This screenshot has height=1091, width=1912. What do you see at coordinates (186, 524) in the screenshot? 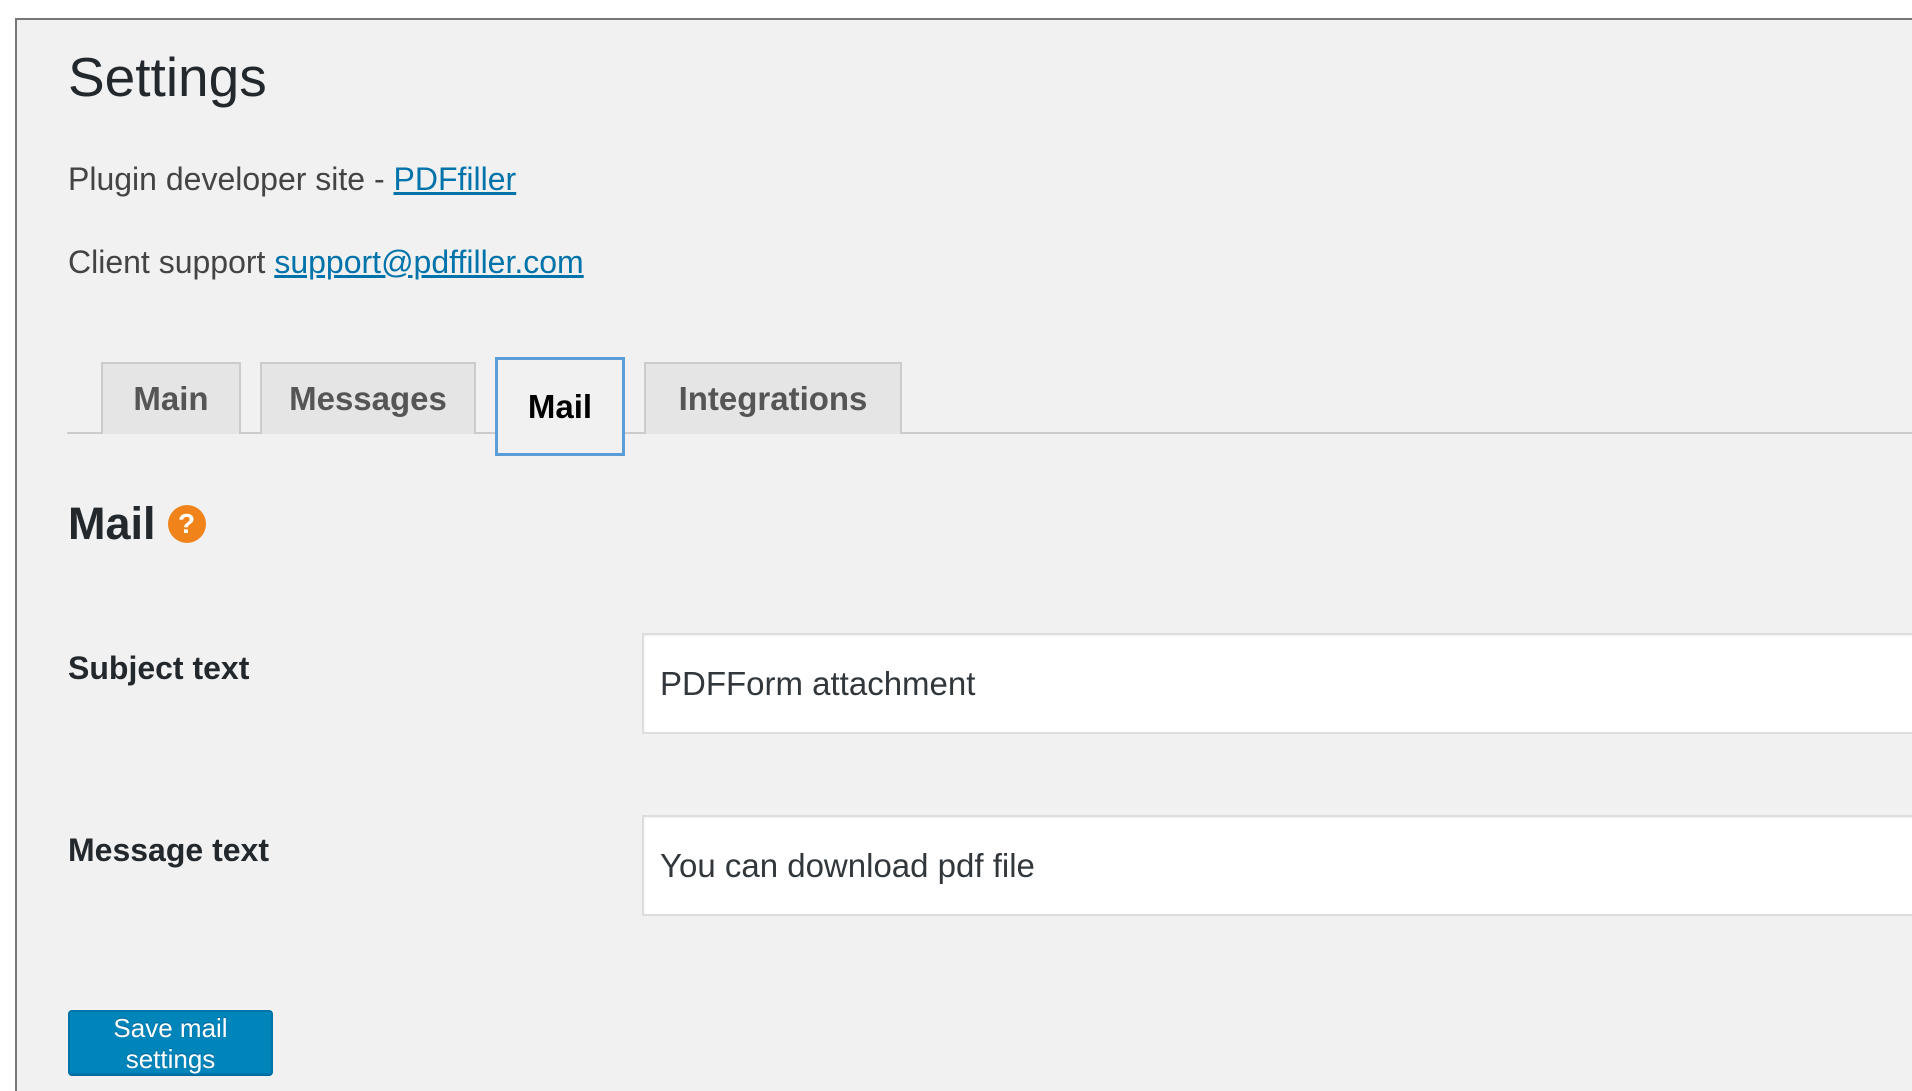
I see `question-circle-icon: ?` at bounding box center [186, 524].